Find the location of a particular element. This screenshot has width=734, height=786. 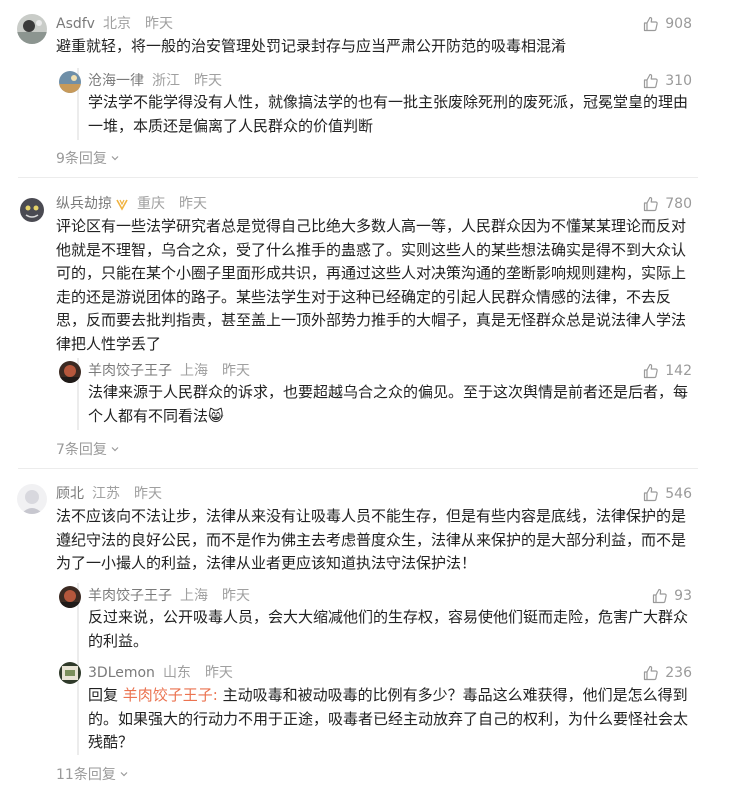

reply-meta: 沧海一律 浙江 昨天 is located at coordinates (155, 81).